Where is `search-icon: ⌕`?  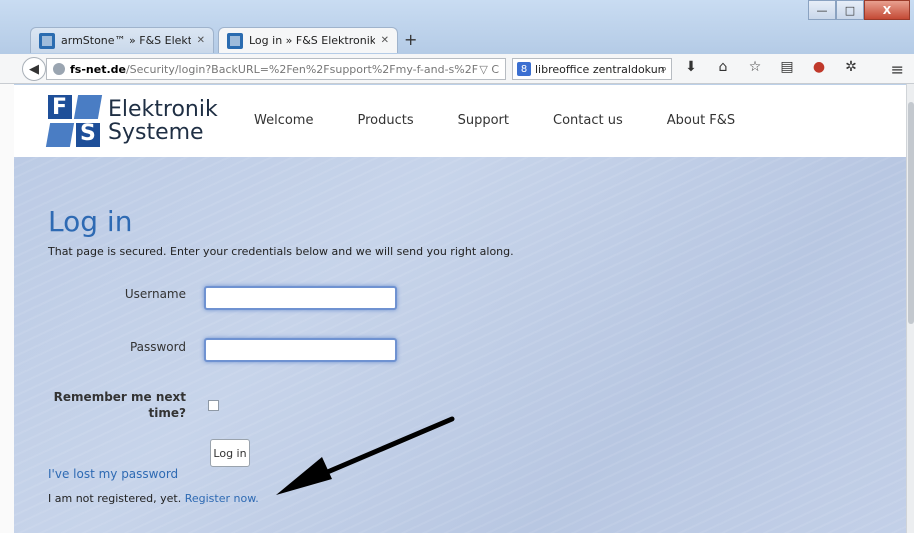
search-icon: ⌕ is located at coordinates (664, 69).